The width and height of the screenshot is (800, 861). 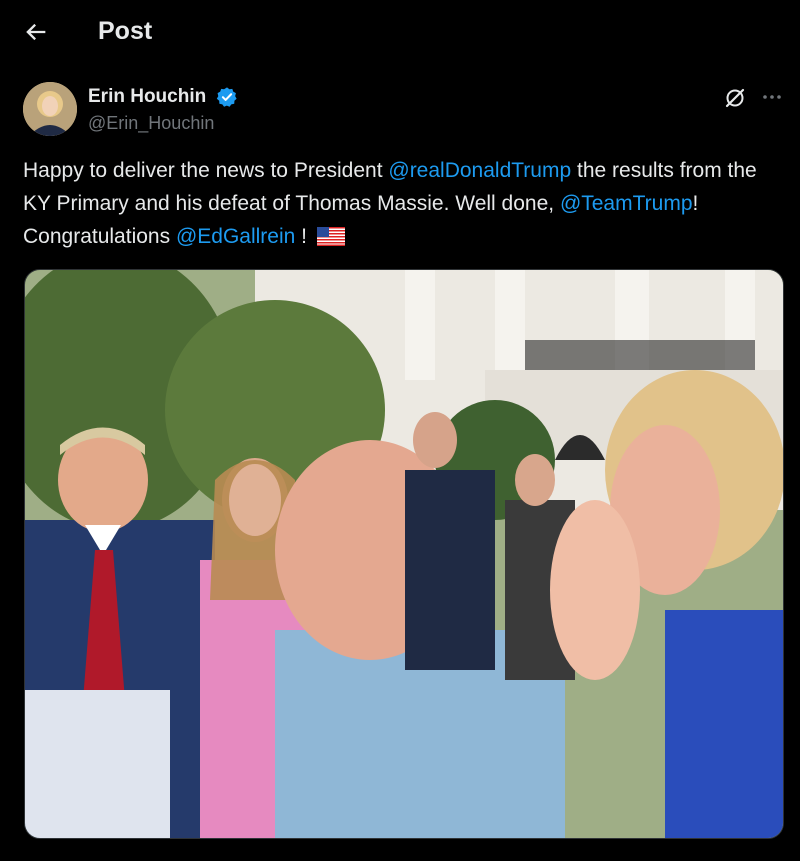 What do you see at coordinates (735, 98) in the screenshot?
I see `grok-icon` at bounding box center [735, 98].